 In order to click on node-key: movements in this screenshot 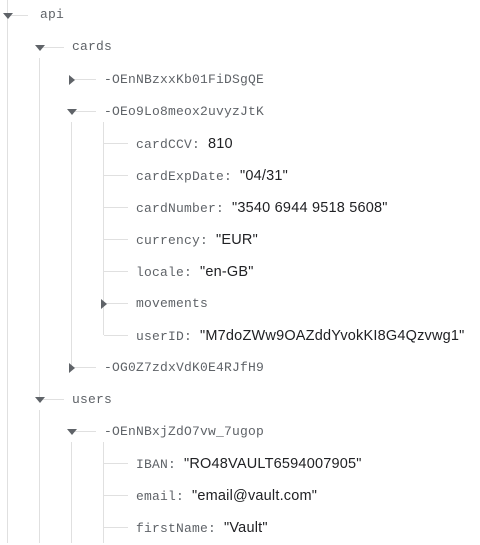, I will do `click(172, 303)`.